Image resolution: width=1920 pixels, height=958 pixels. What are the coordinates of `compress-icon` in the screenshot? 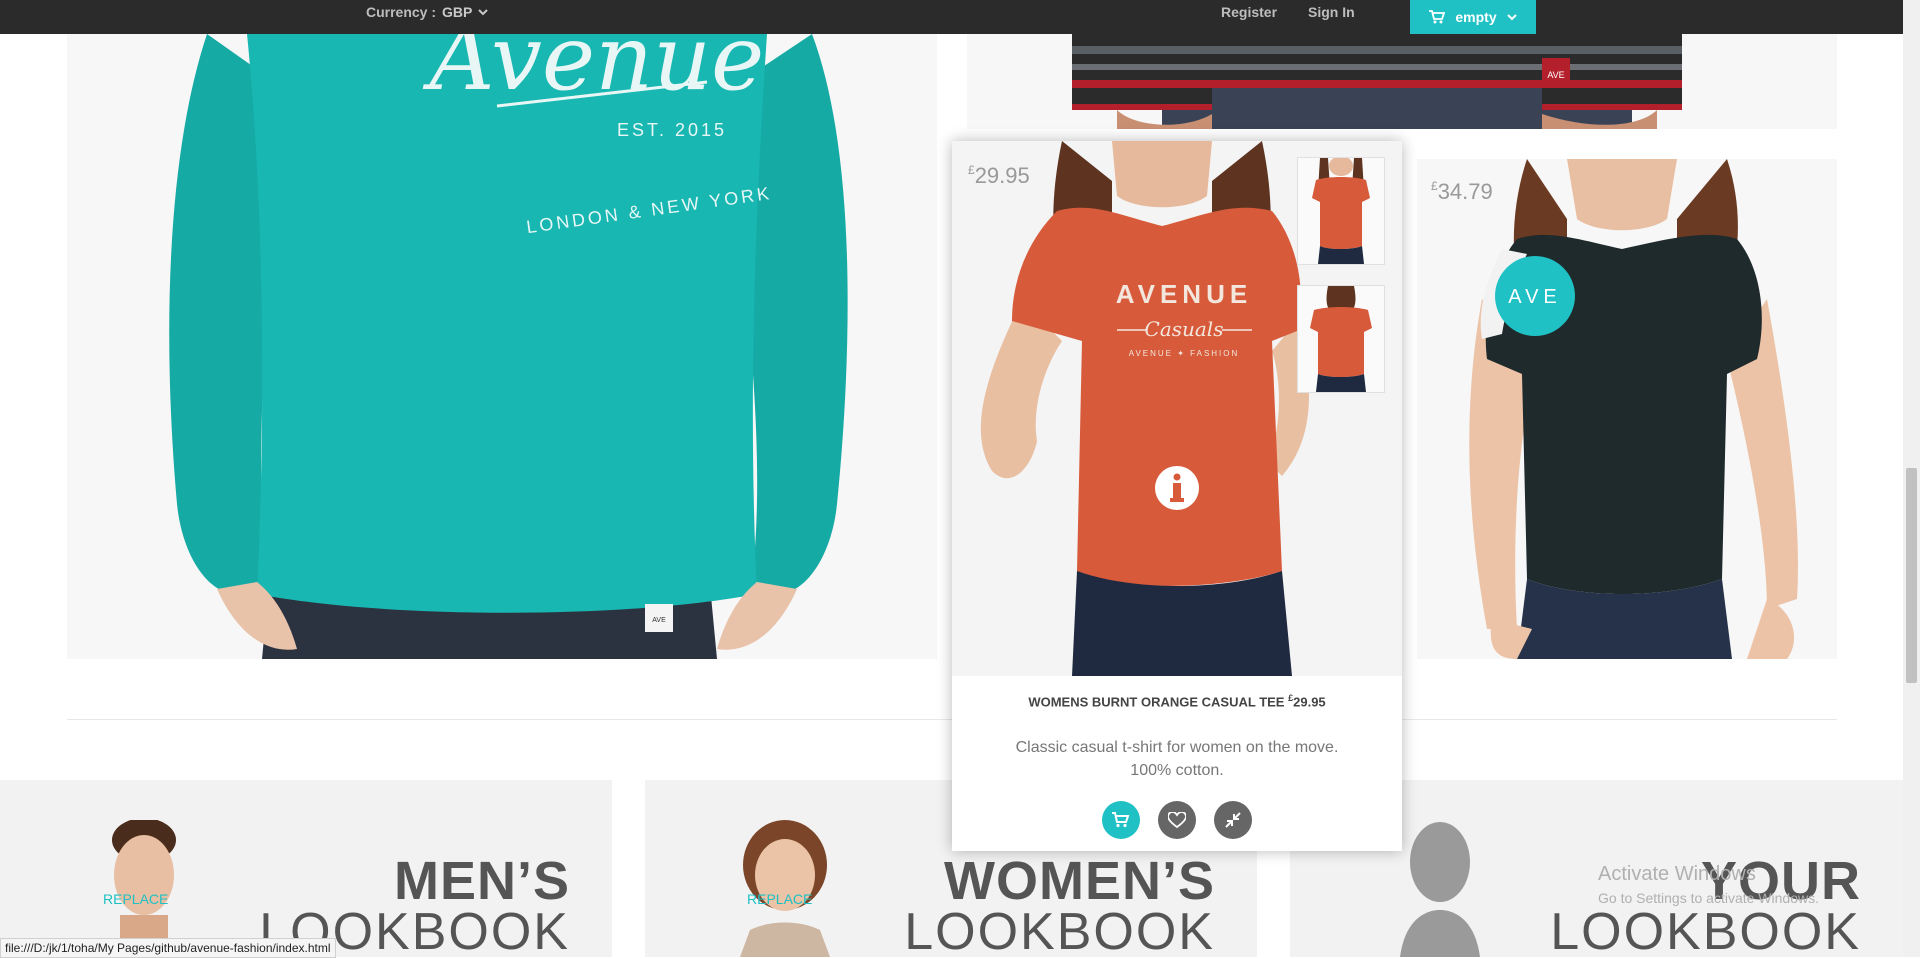 It's located at (1233, 820).